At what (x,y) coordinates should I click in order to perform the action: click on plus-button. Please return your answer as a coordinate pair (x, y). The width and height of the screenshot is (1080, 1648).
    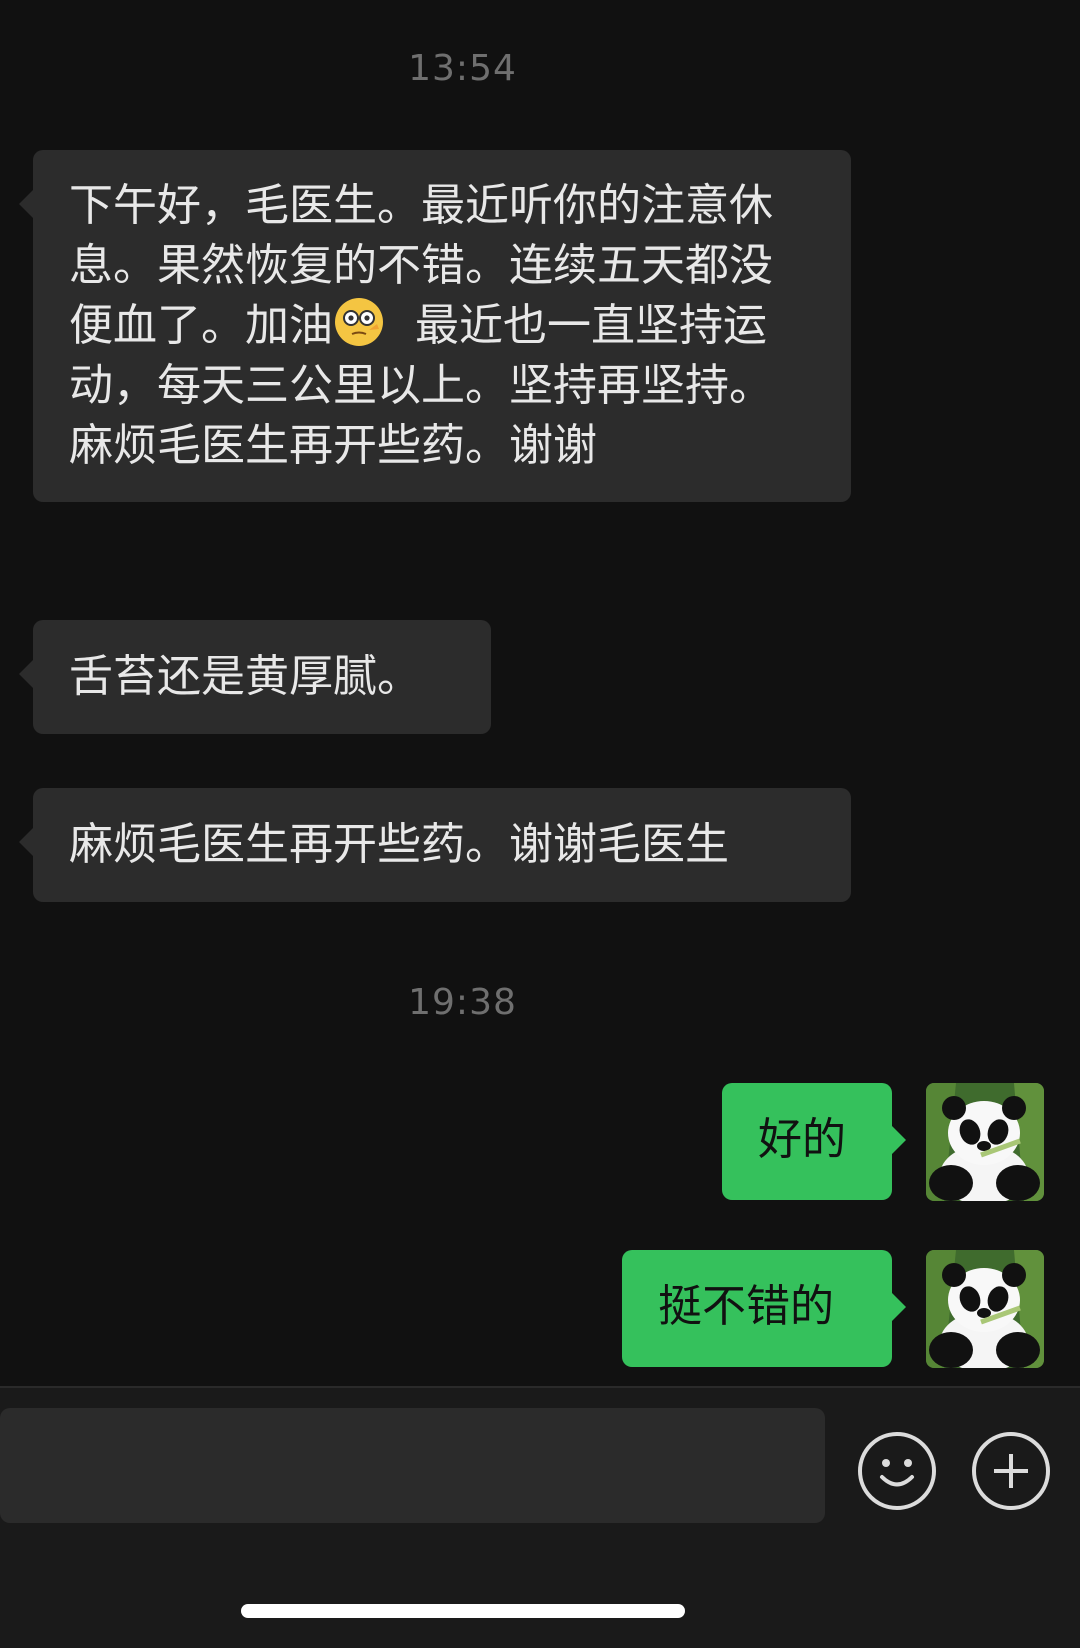
    Looking at the image, I should click on (1011, 1471).